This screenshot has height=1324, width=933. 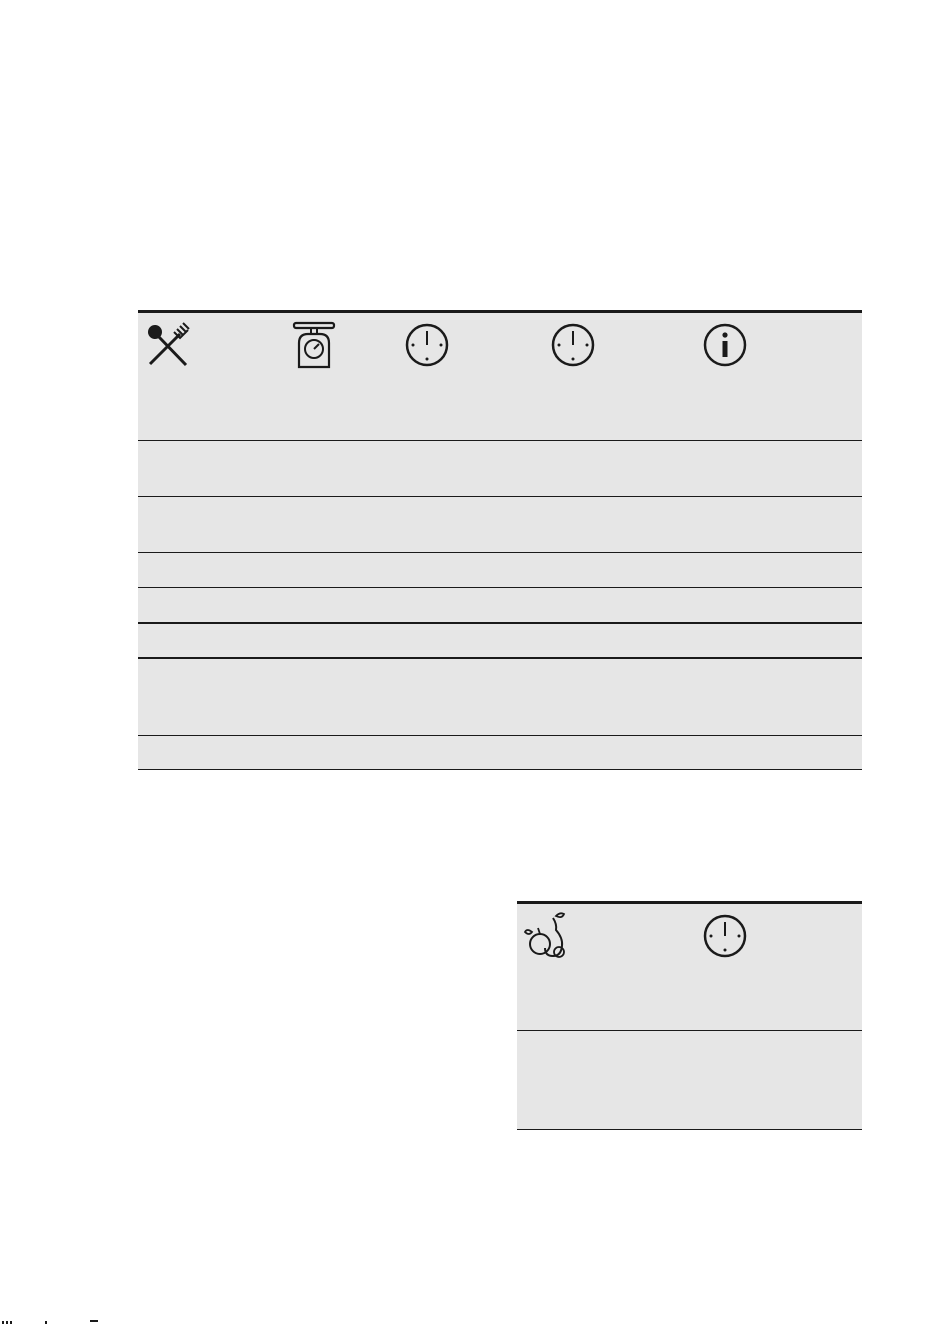 What do you see at coordinates (169, 344) in the screenshot?
I see `cutlery-icon` at bounding box center [169, 344].